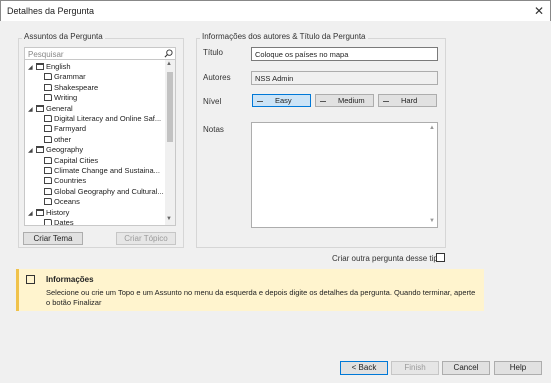 The width and height of the screenshot is (551, 383). I want to click on tree-item-label: Writing, so click(66, 98).